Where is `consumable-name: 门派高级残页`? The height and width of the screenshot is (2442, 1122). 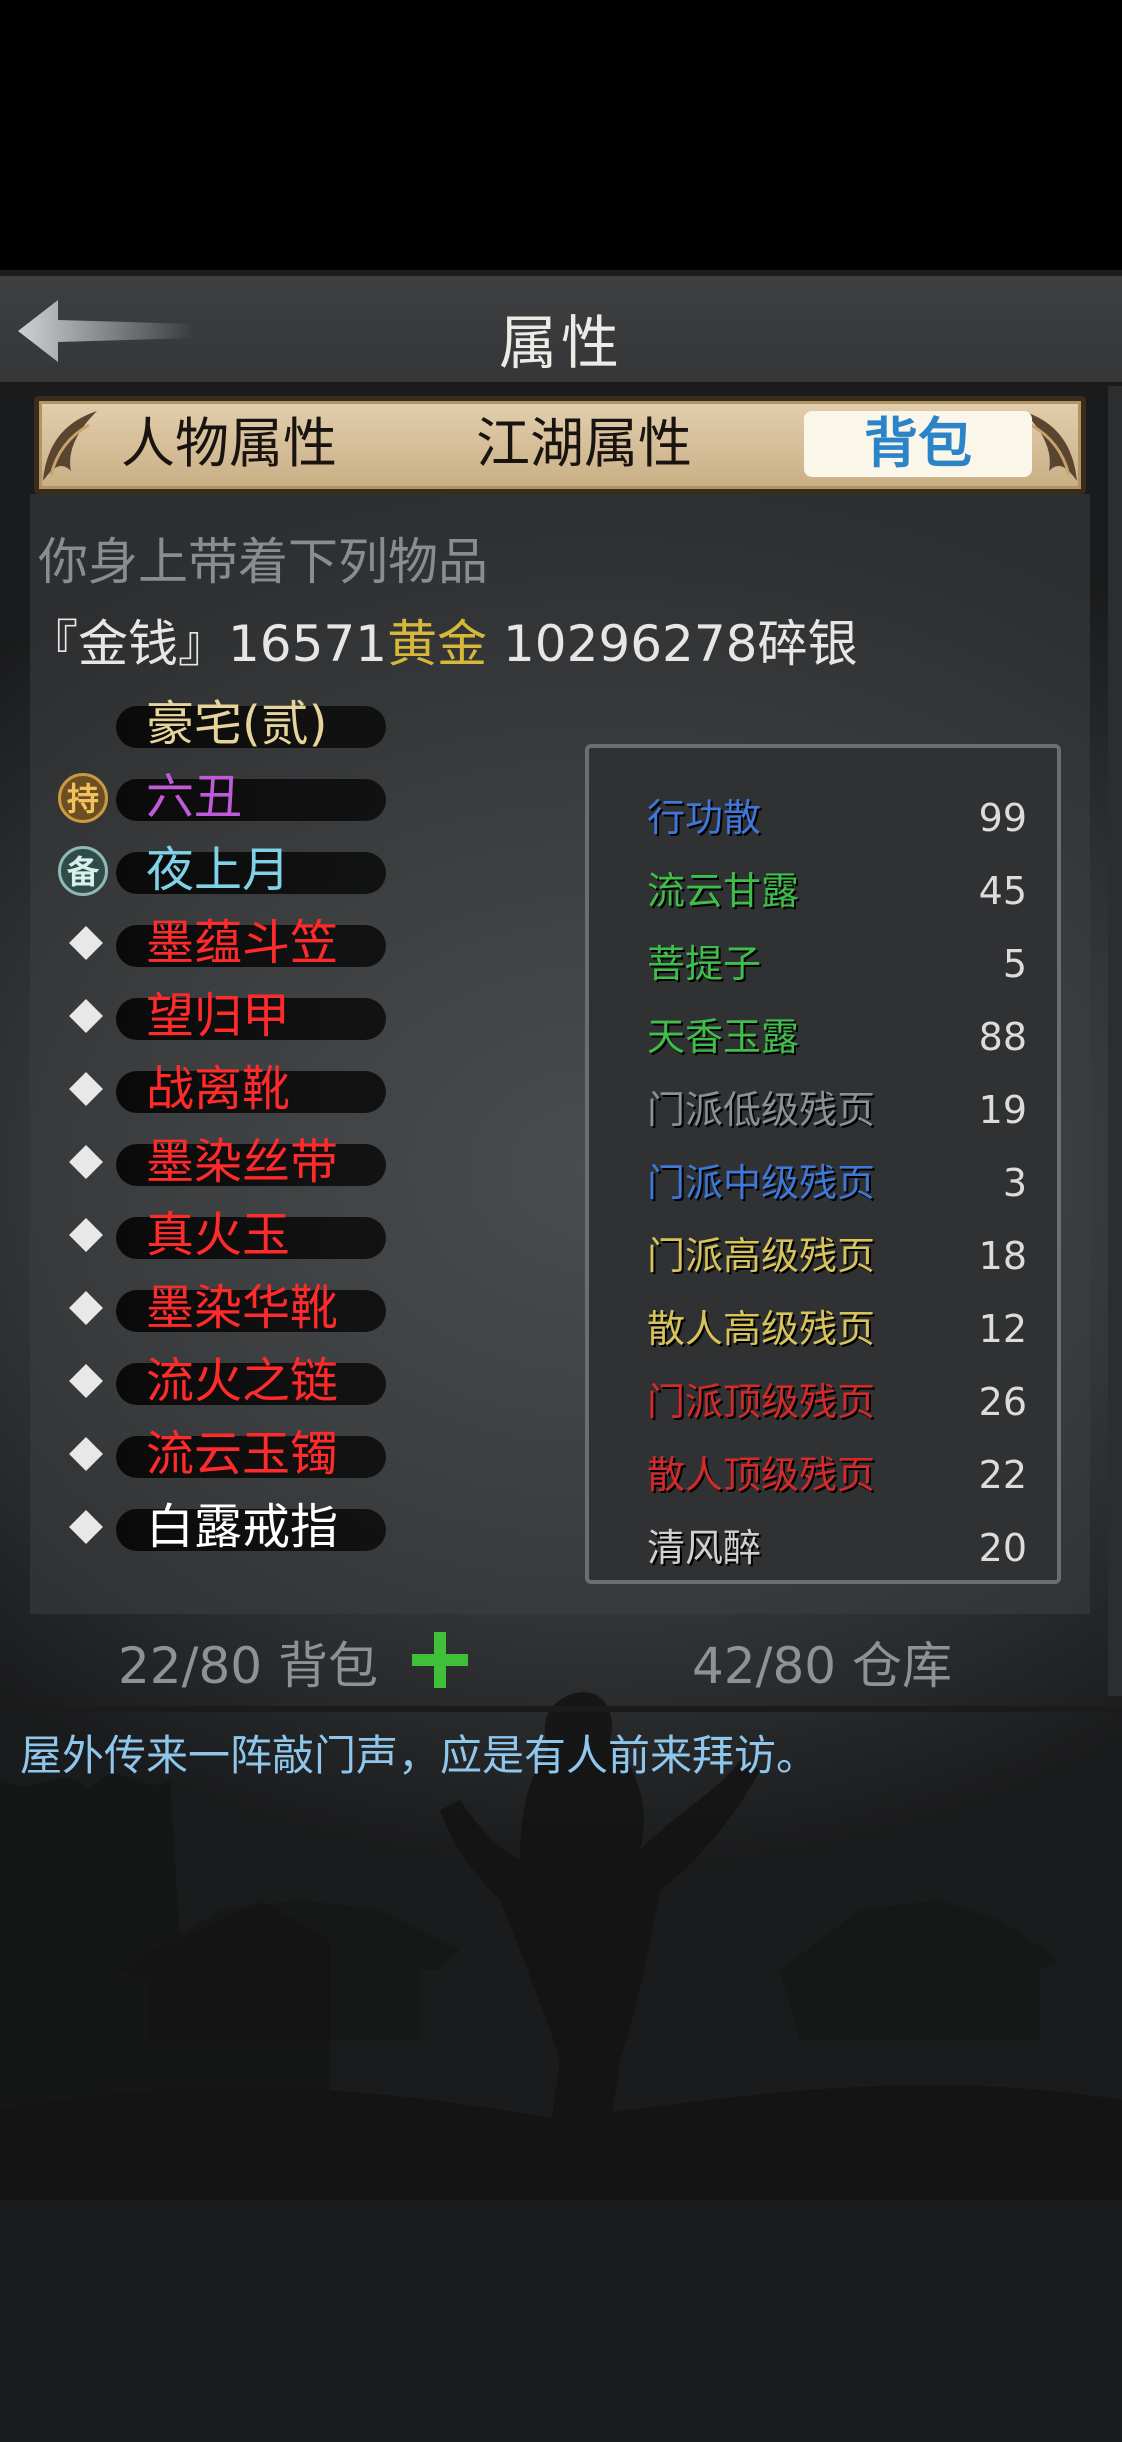
consumable-name: 门派高级残页 is located at coordinates (761, 1256).